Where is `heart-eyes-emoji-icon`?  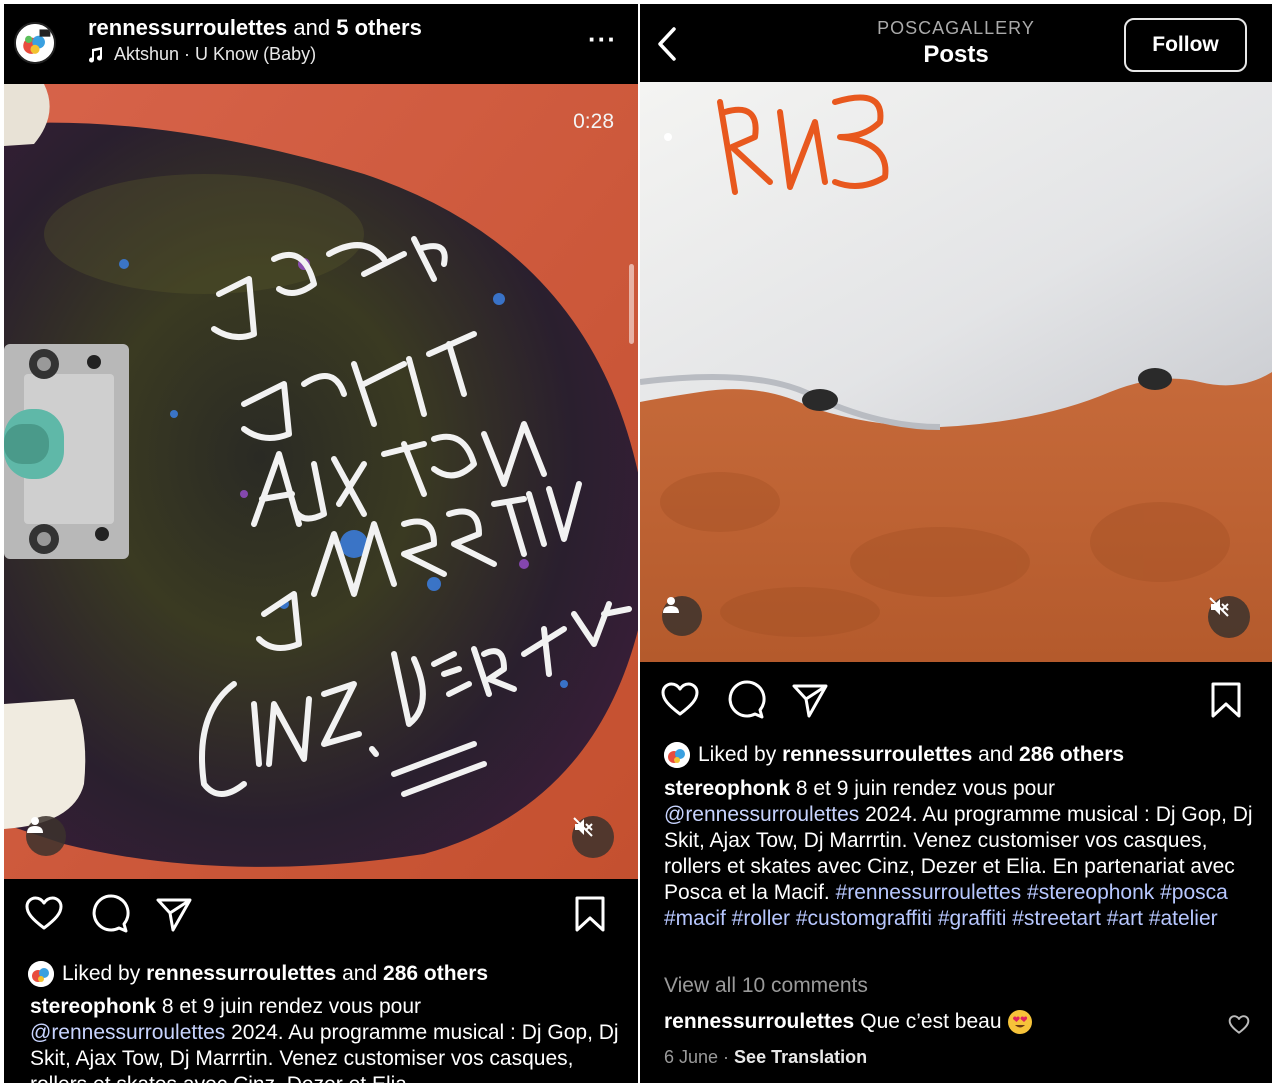
heart-eyes-emoji-icon is located at coordinates (1019, 1022).